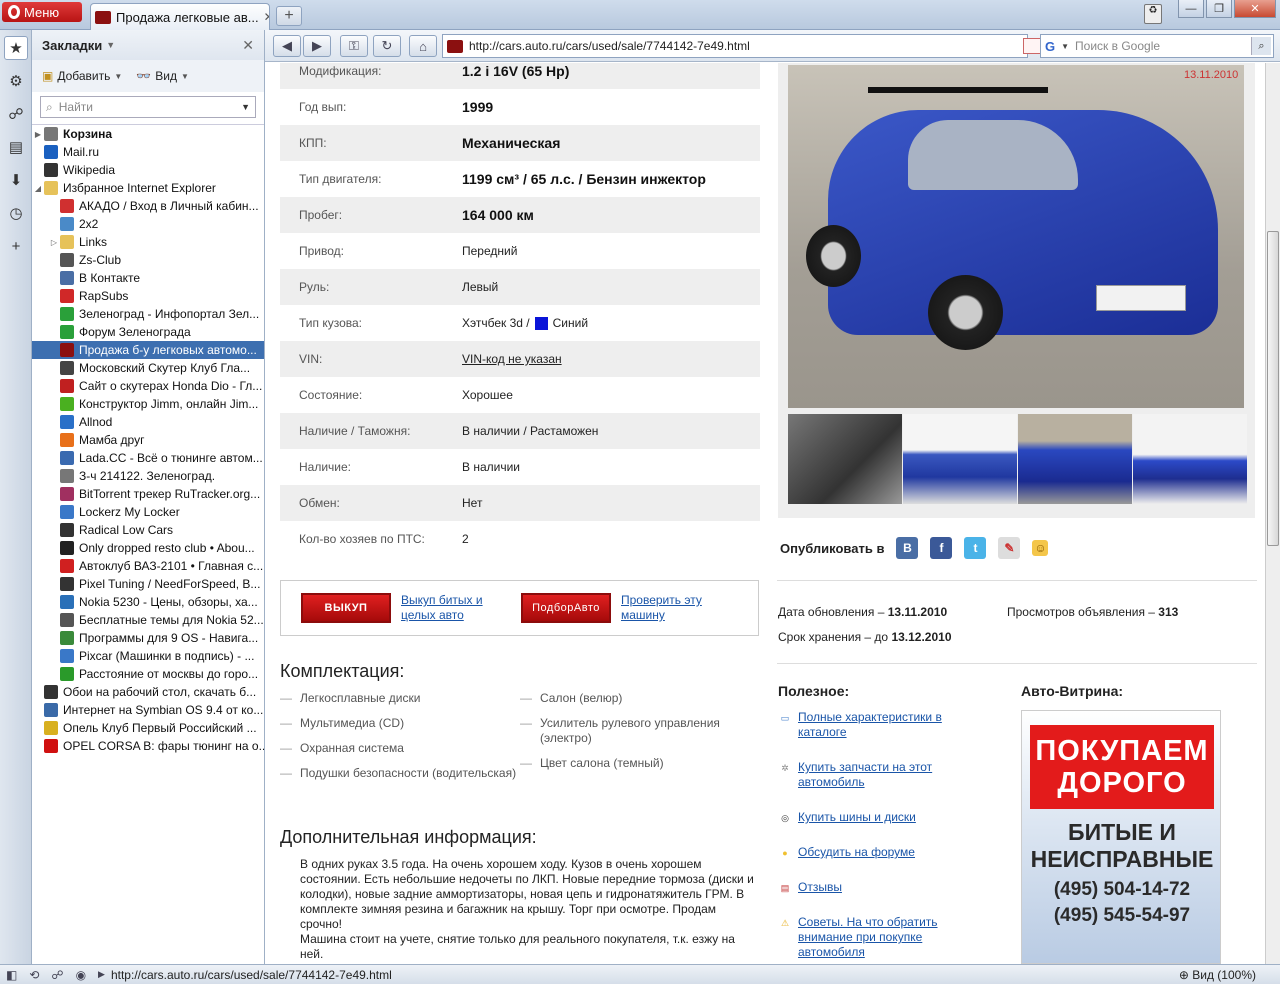  I want to click on vertical-scrollbar, so click(1272, 513).